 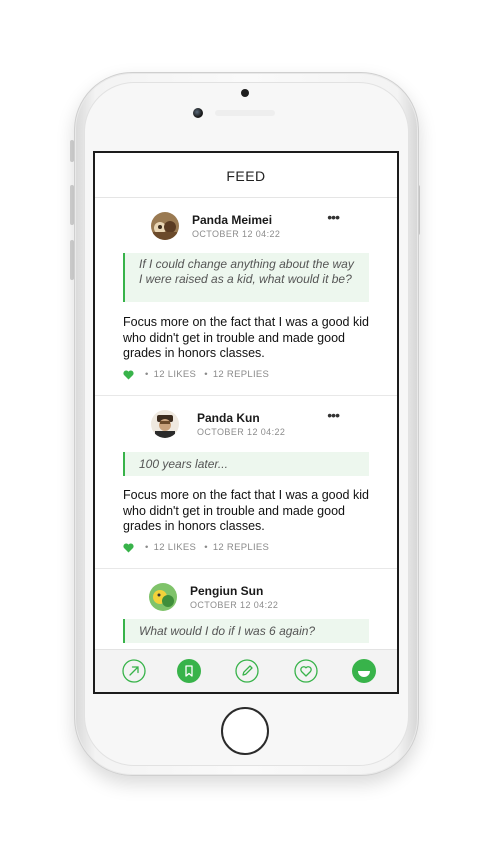 I want to click on home-button, so click(x=245, y=731).